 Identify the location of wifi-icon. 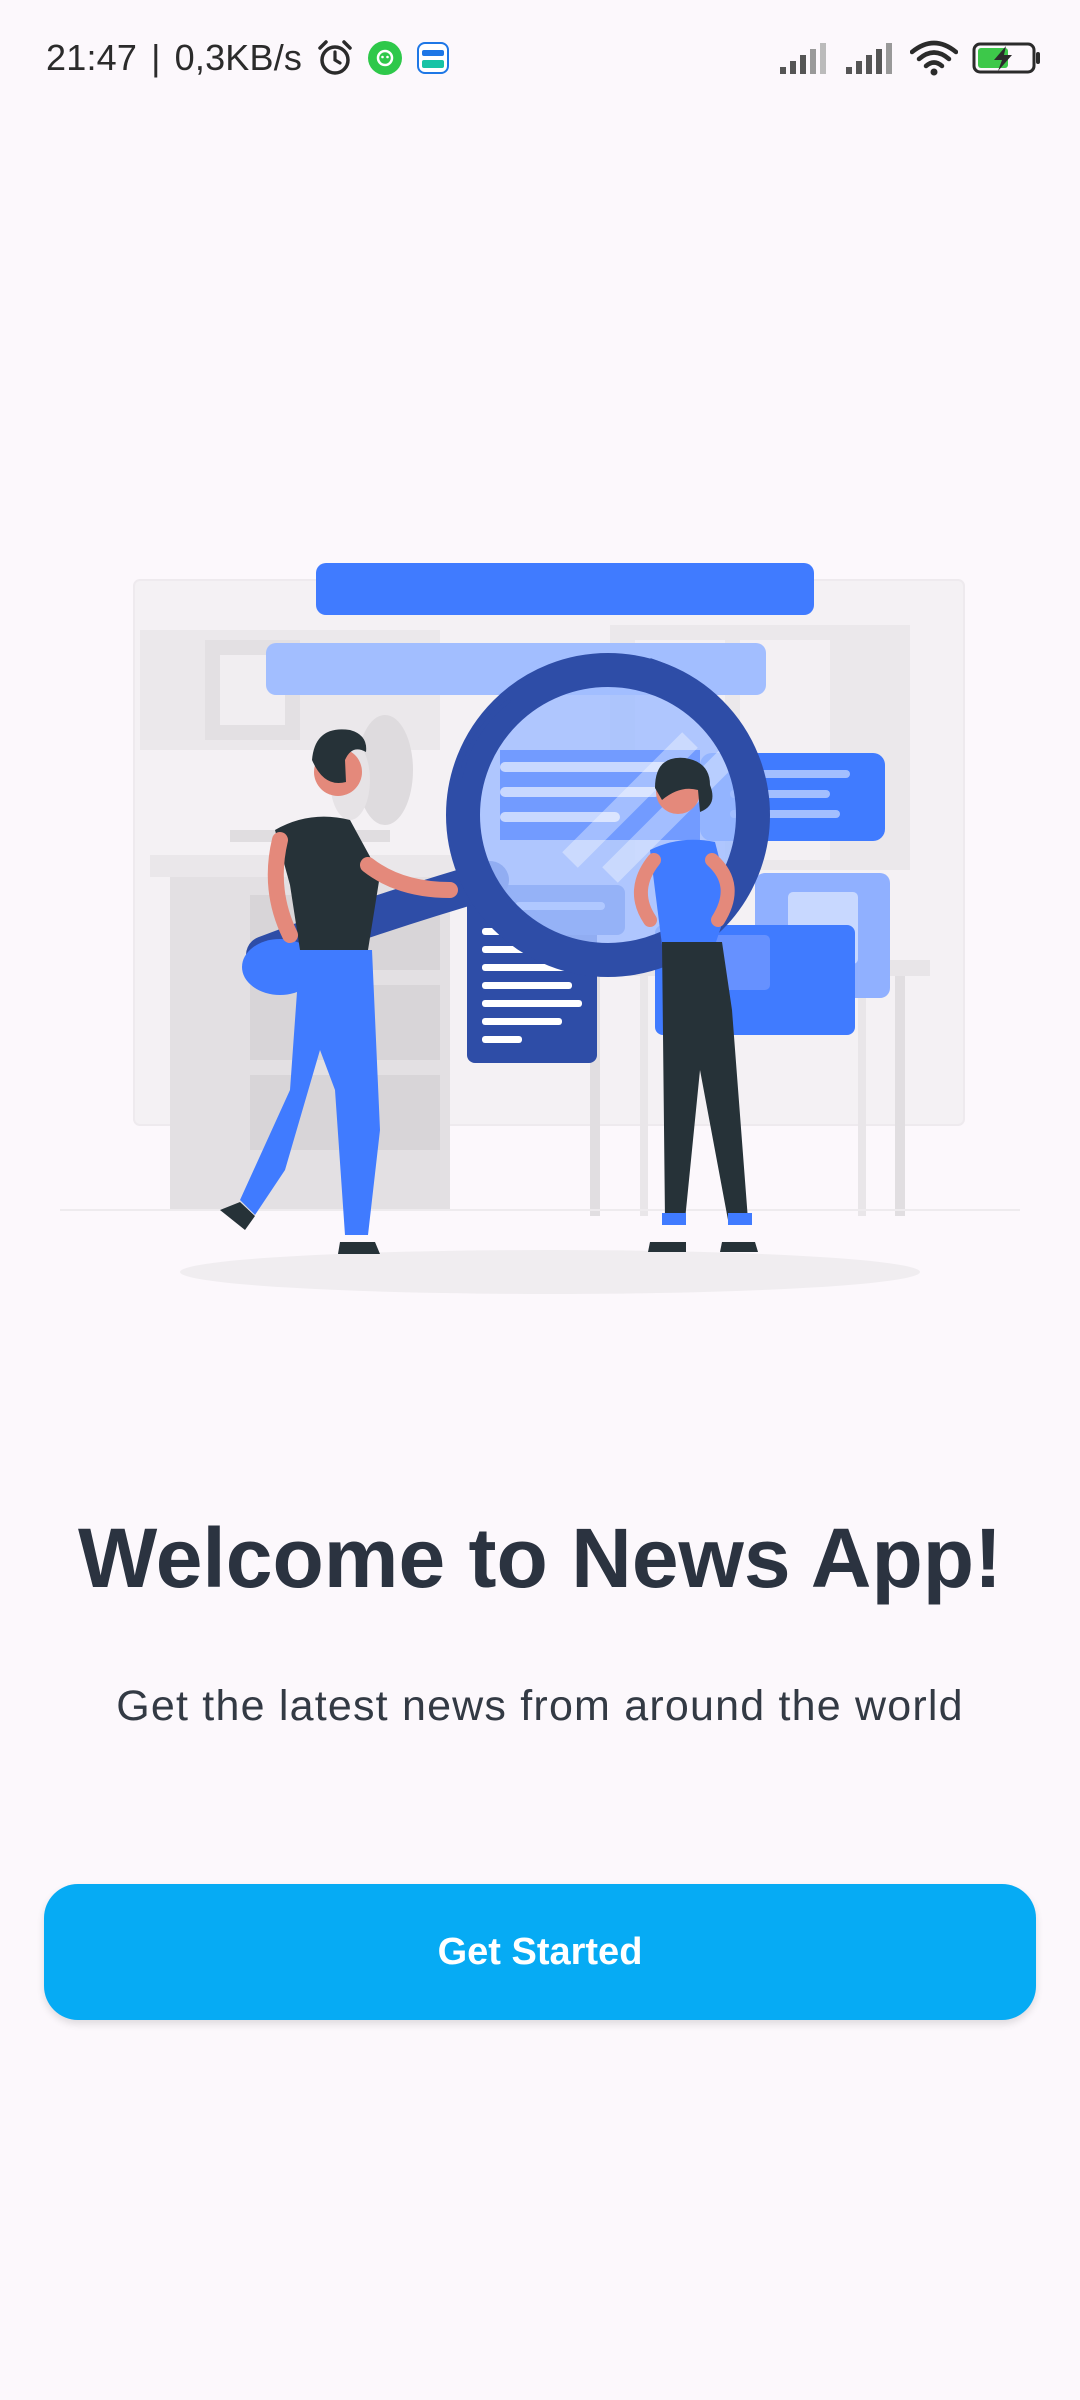
(934, 58).